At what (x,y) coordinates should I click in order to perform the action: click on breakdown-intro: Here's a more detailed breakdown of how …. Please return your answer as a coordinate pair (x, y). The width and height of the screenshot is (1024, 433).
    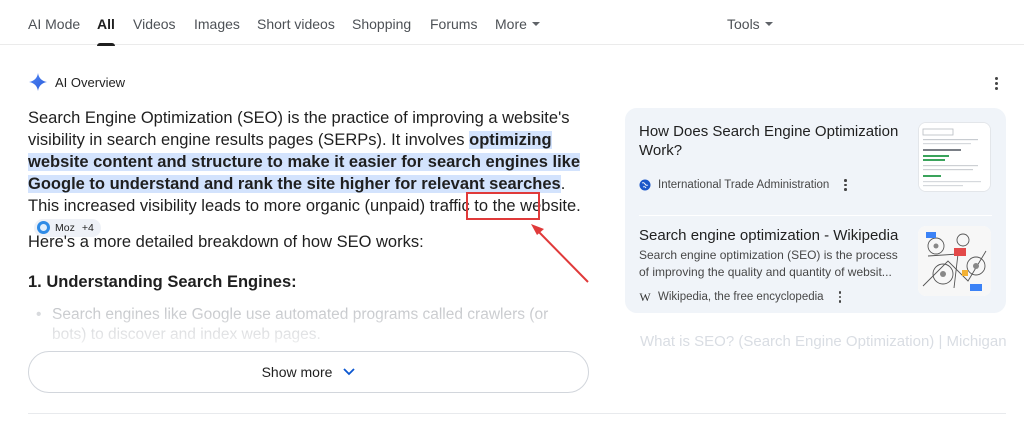
    Looking at the image, I should click on (226, 242).